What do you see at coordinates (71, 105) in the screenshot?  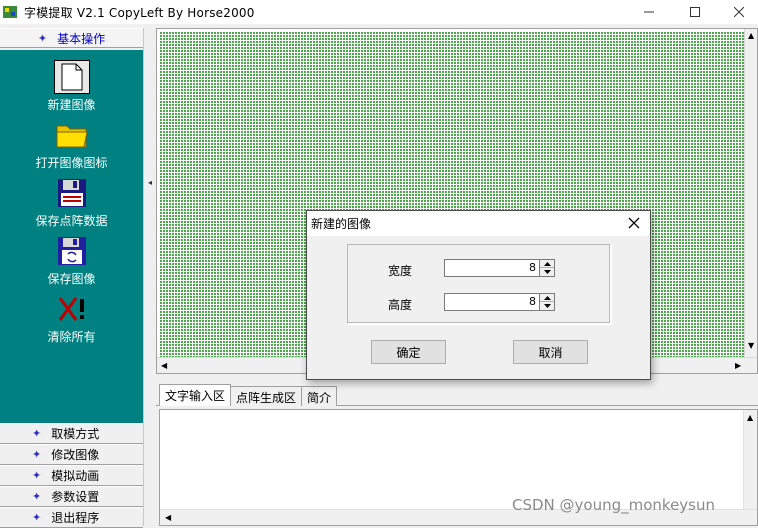 I see `new-image-label: 新建图像` at bounding box center [71, 105].